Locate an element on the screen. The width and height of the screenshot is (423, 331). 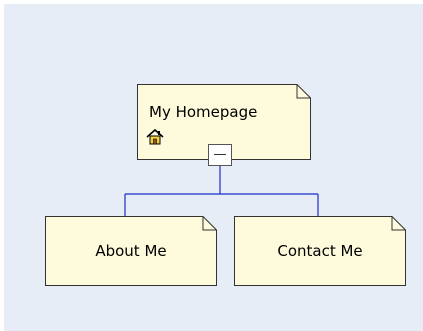
home-icon is located at coordinates (155, 136).